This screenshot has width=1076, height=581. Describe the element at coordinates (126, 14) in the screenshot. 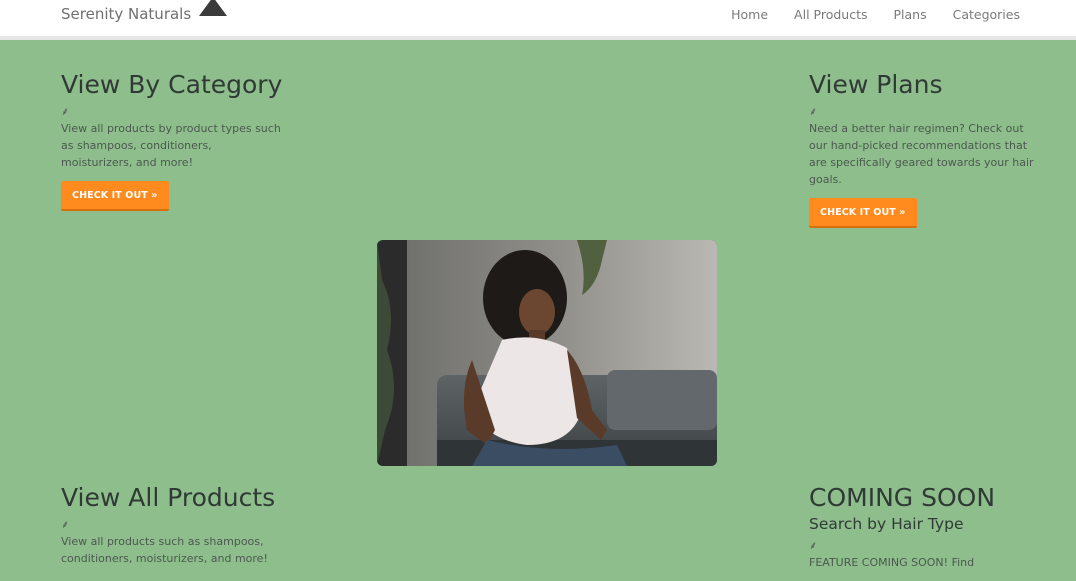

I see `brand-name: Serenity Naturals` at that location.